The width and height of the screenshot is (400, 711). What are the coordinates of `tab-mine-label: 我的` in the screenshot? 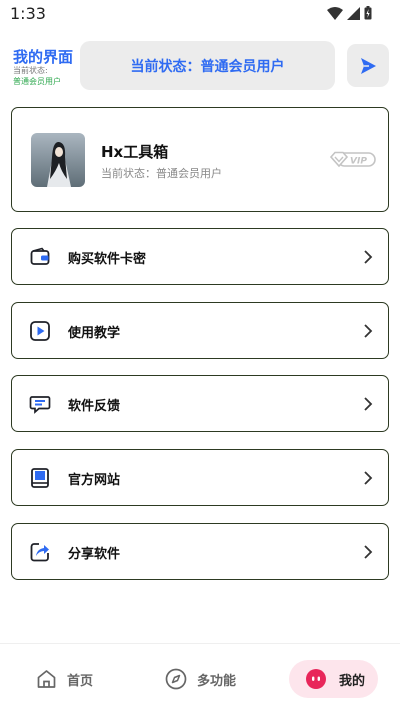 It's located at (352, 681).